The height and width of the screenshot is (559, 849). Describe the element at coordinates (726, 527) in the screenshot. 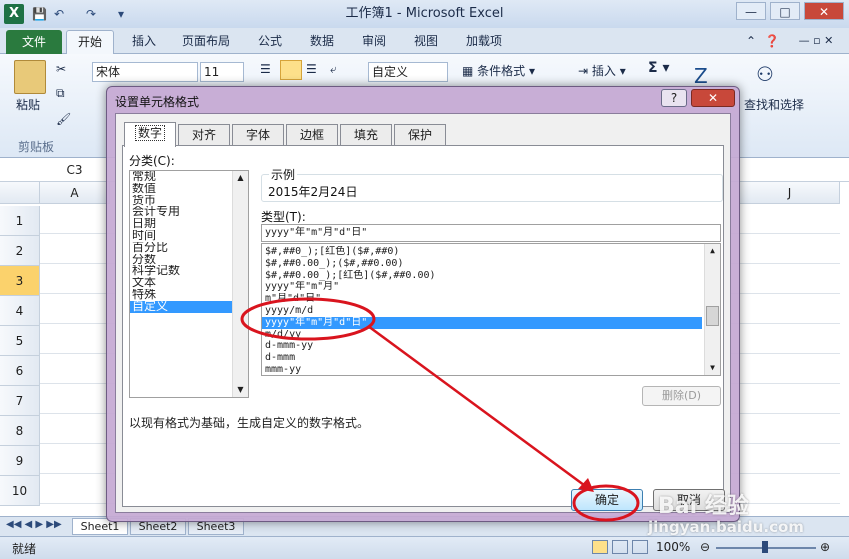

I see `watermark-url: jingyan.baidu.com` at that location.